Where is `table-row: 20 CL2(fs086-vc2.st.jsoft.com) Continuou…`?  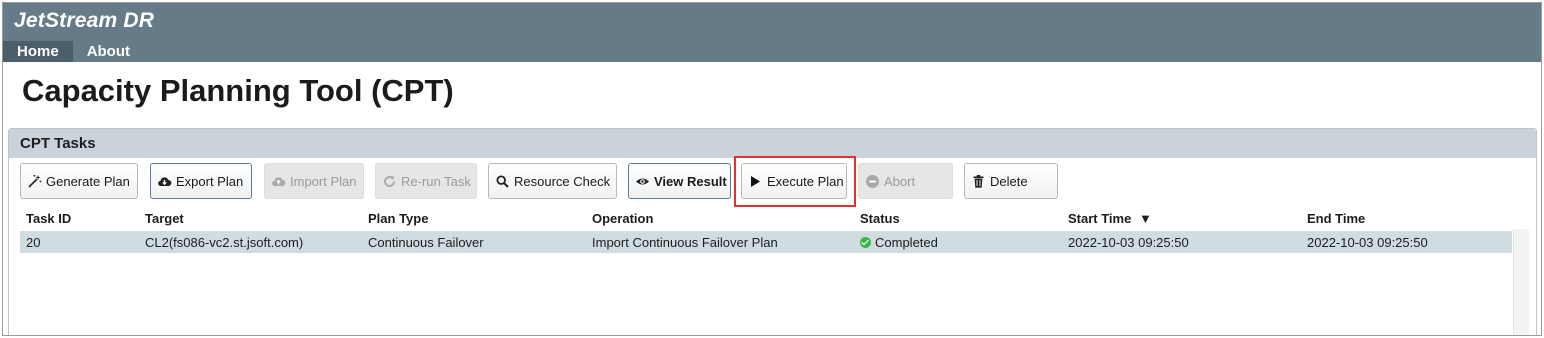 table-row: 20 CL2(fs086-vc2.st.jsoft.com) Continuou… is located at coordinates (766, 242).